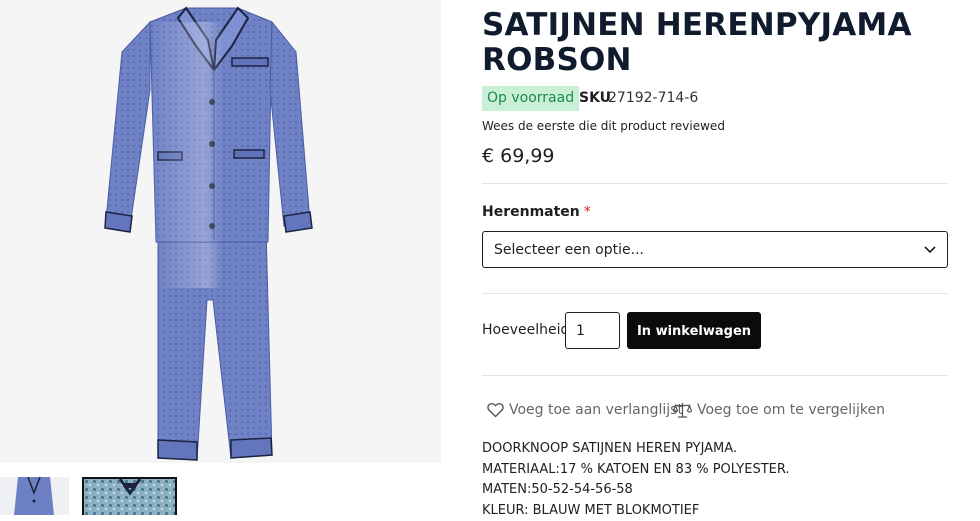 This screenshot has height=521, width=980. Describe the element at coordinates (930, 249) in the screenshot. I see `chevron-down-icon` at that location.